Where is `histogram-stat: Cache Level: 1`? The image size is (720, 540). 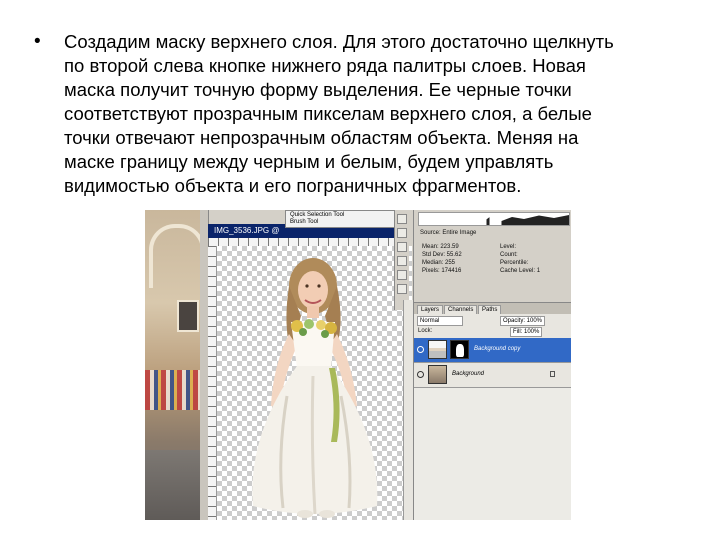
histogram-stat: Cache Level: 1 is located at coordinates (520, 271).